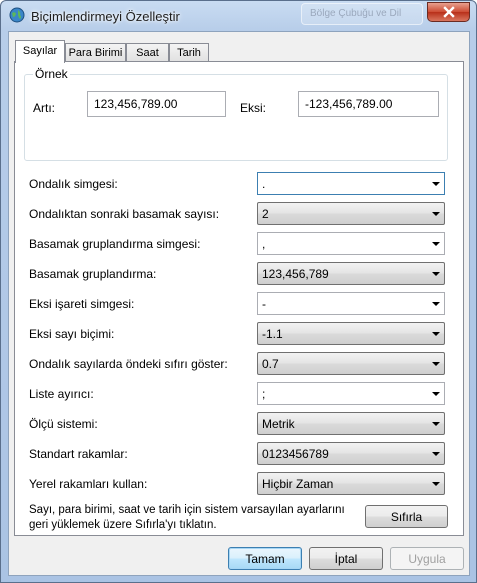  I want to click on setting-row-standard-digits: Standart rakamlar: 0123456789, so click(239, 454).